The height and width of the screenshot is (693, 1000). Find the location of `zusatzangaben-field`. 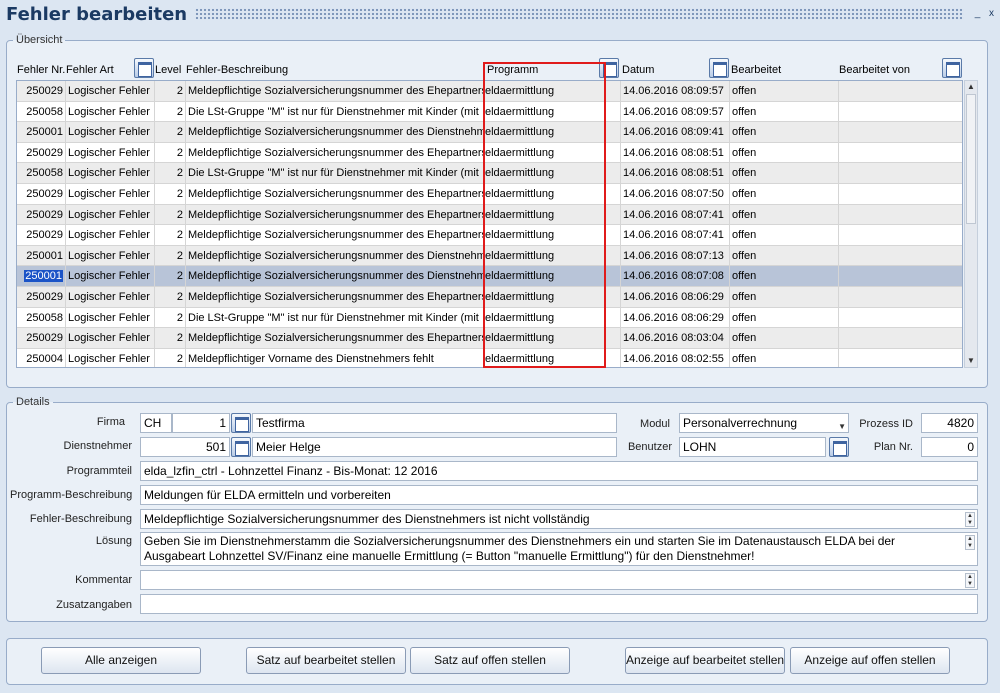

zusatzangaben-field is located at coordinates (559, 604).